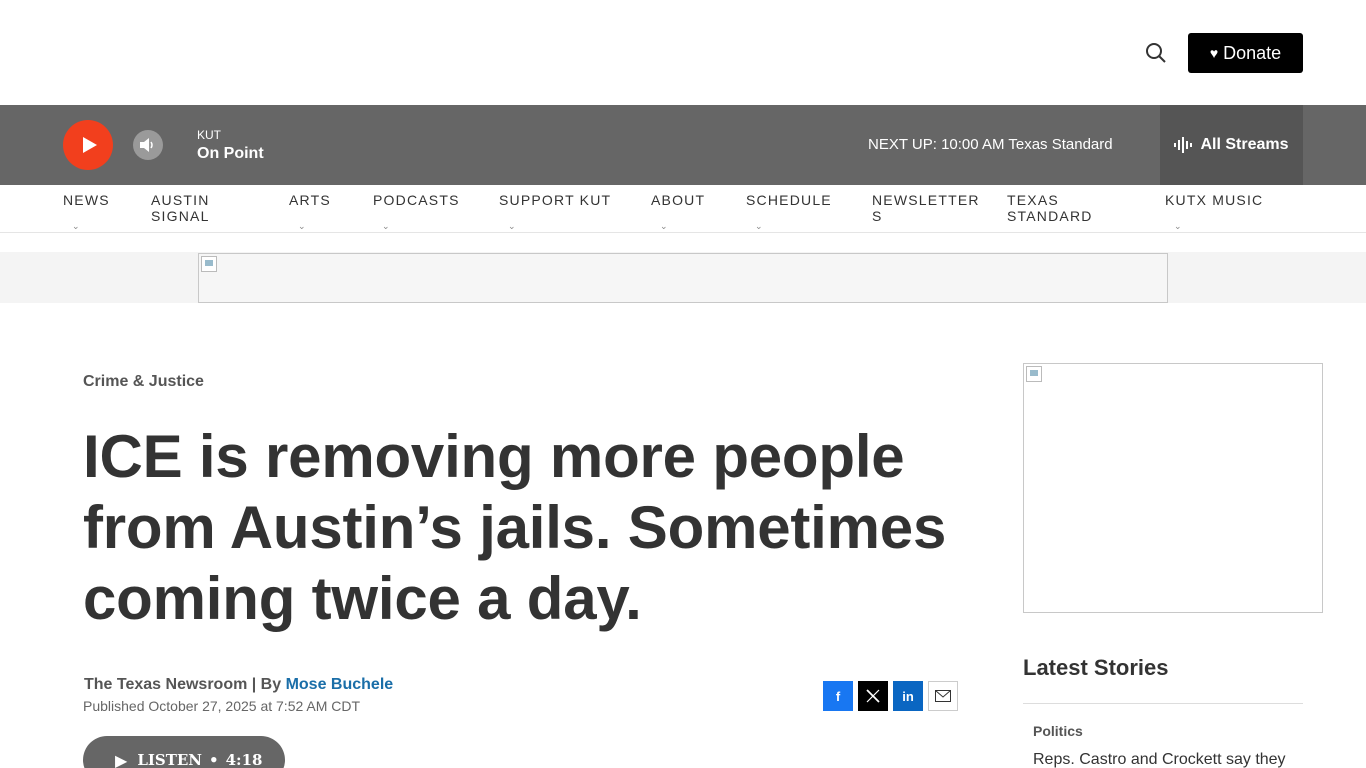 This screenshot has height=768, width=1366. What do you see at coordinates (185, 684) in the screenshot?
I see `byline-source: The Texas Newsroom | By` at bounding box center [185, 684].